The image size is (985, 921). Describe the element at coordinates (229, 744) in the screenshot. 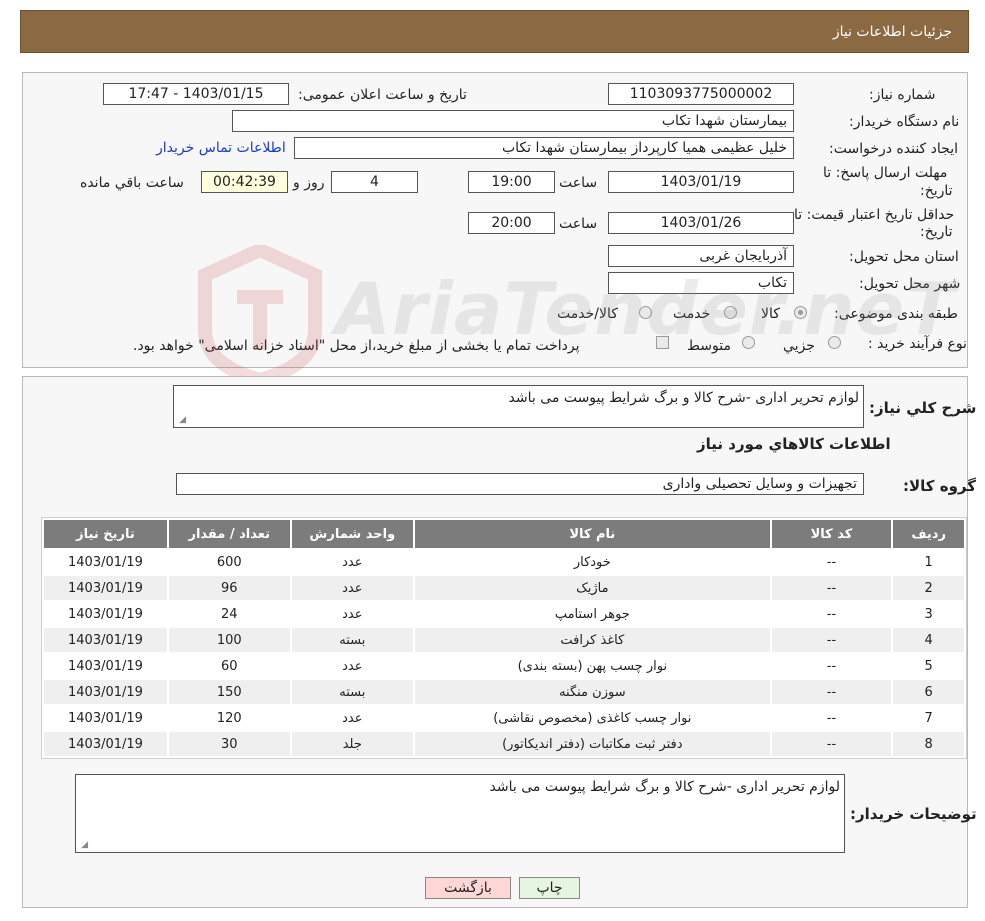

I see `cell-quantity: 30` at that location.